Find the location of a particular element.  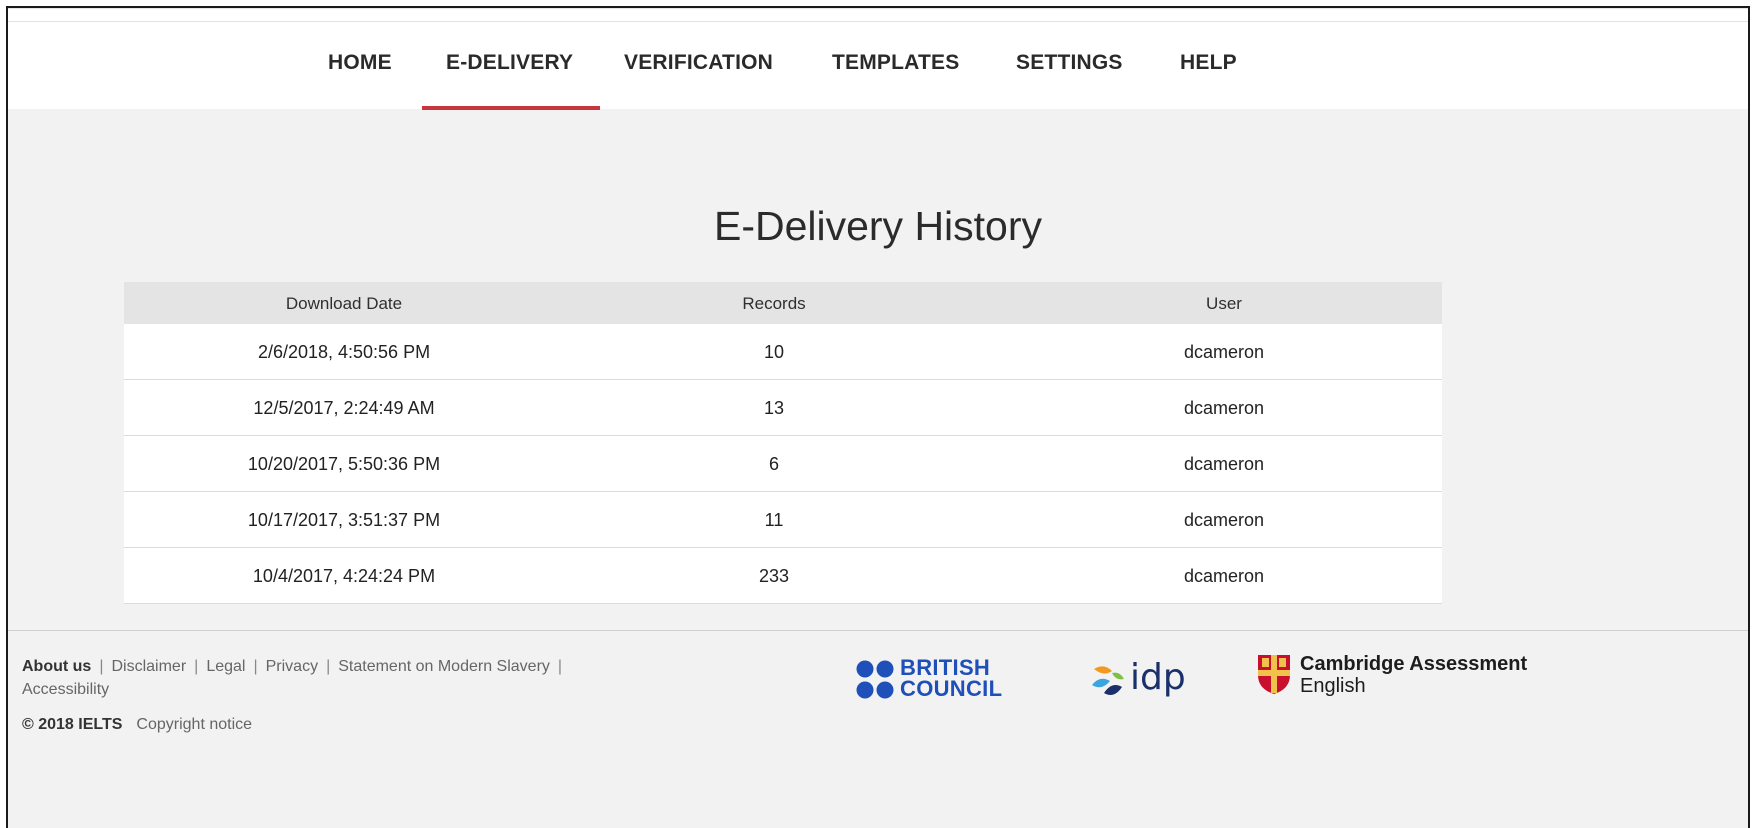

cell-download-date: 2/6/2018, 4:50:56 PM is located at coordinates (344, 352).